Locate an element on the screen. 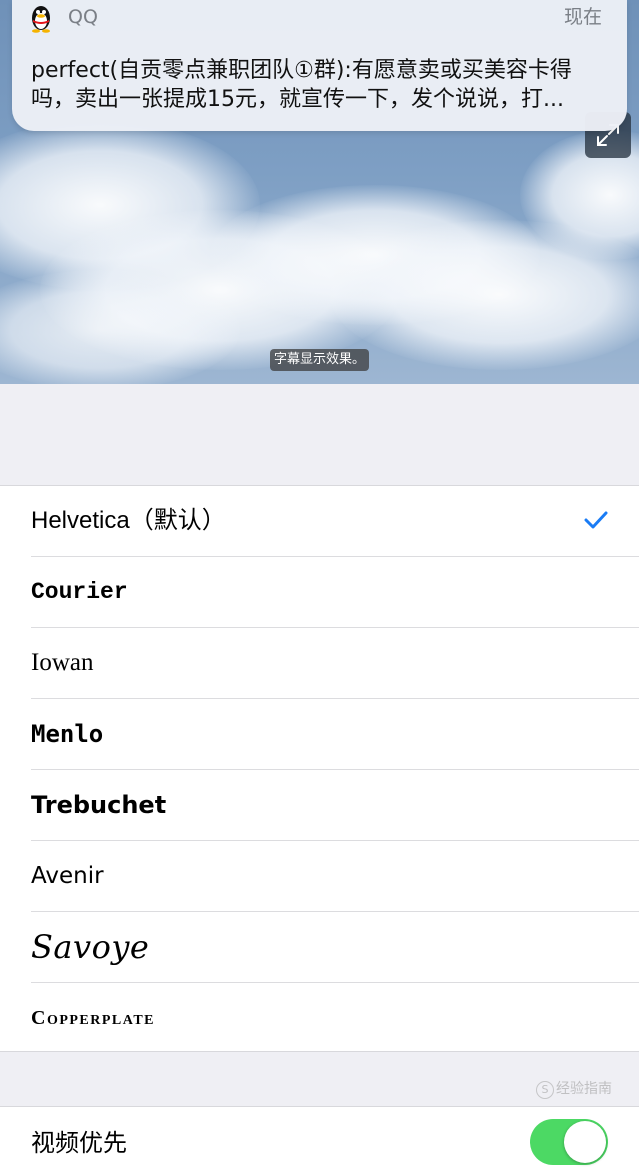  video-priority-row: 视频优先 is located at coordinates (319, 1136).